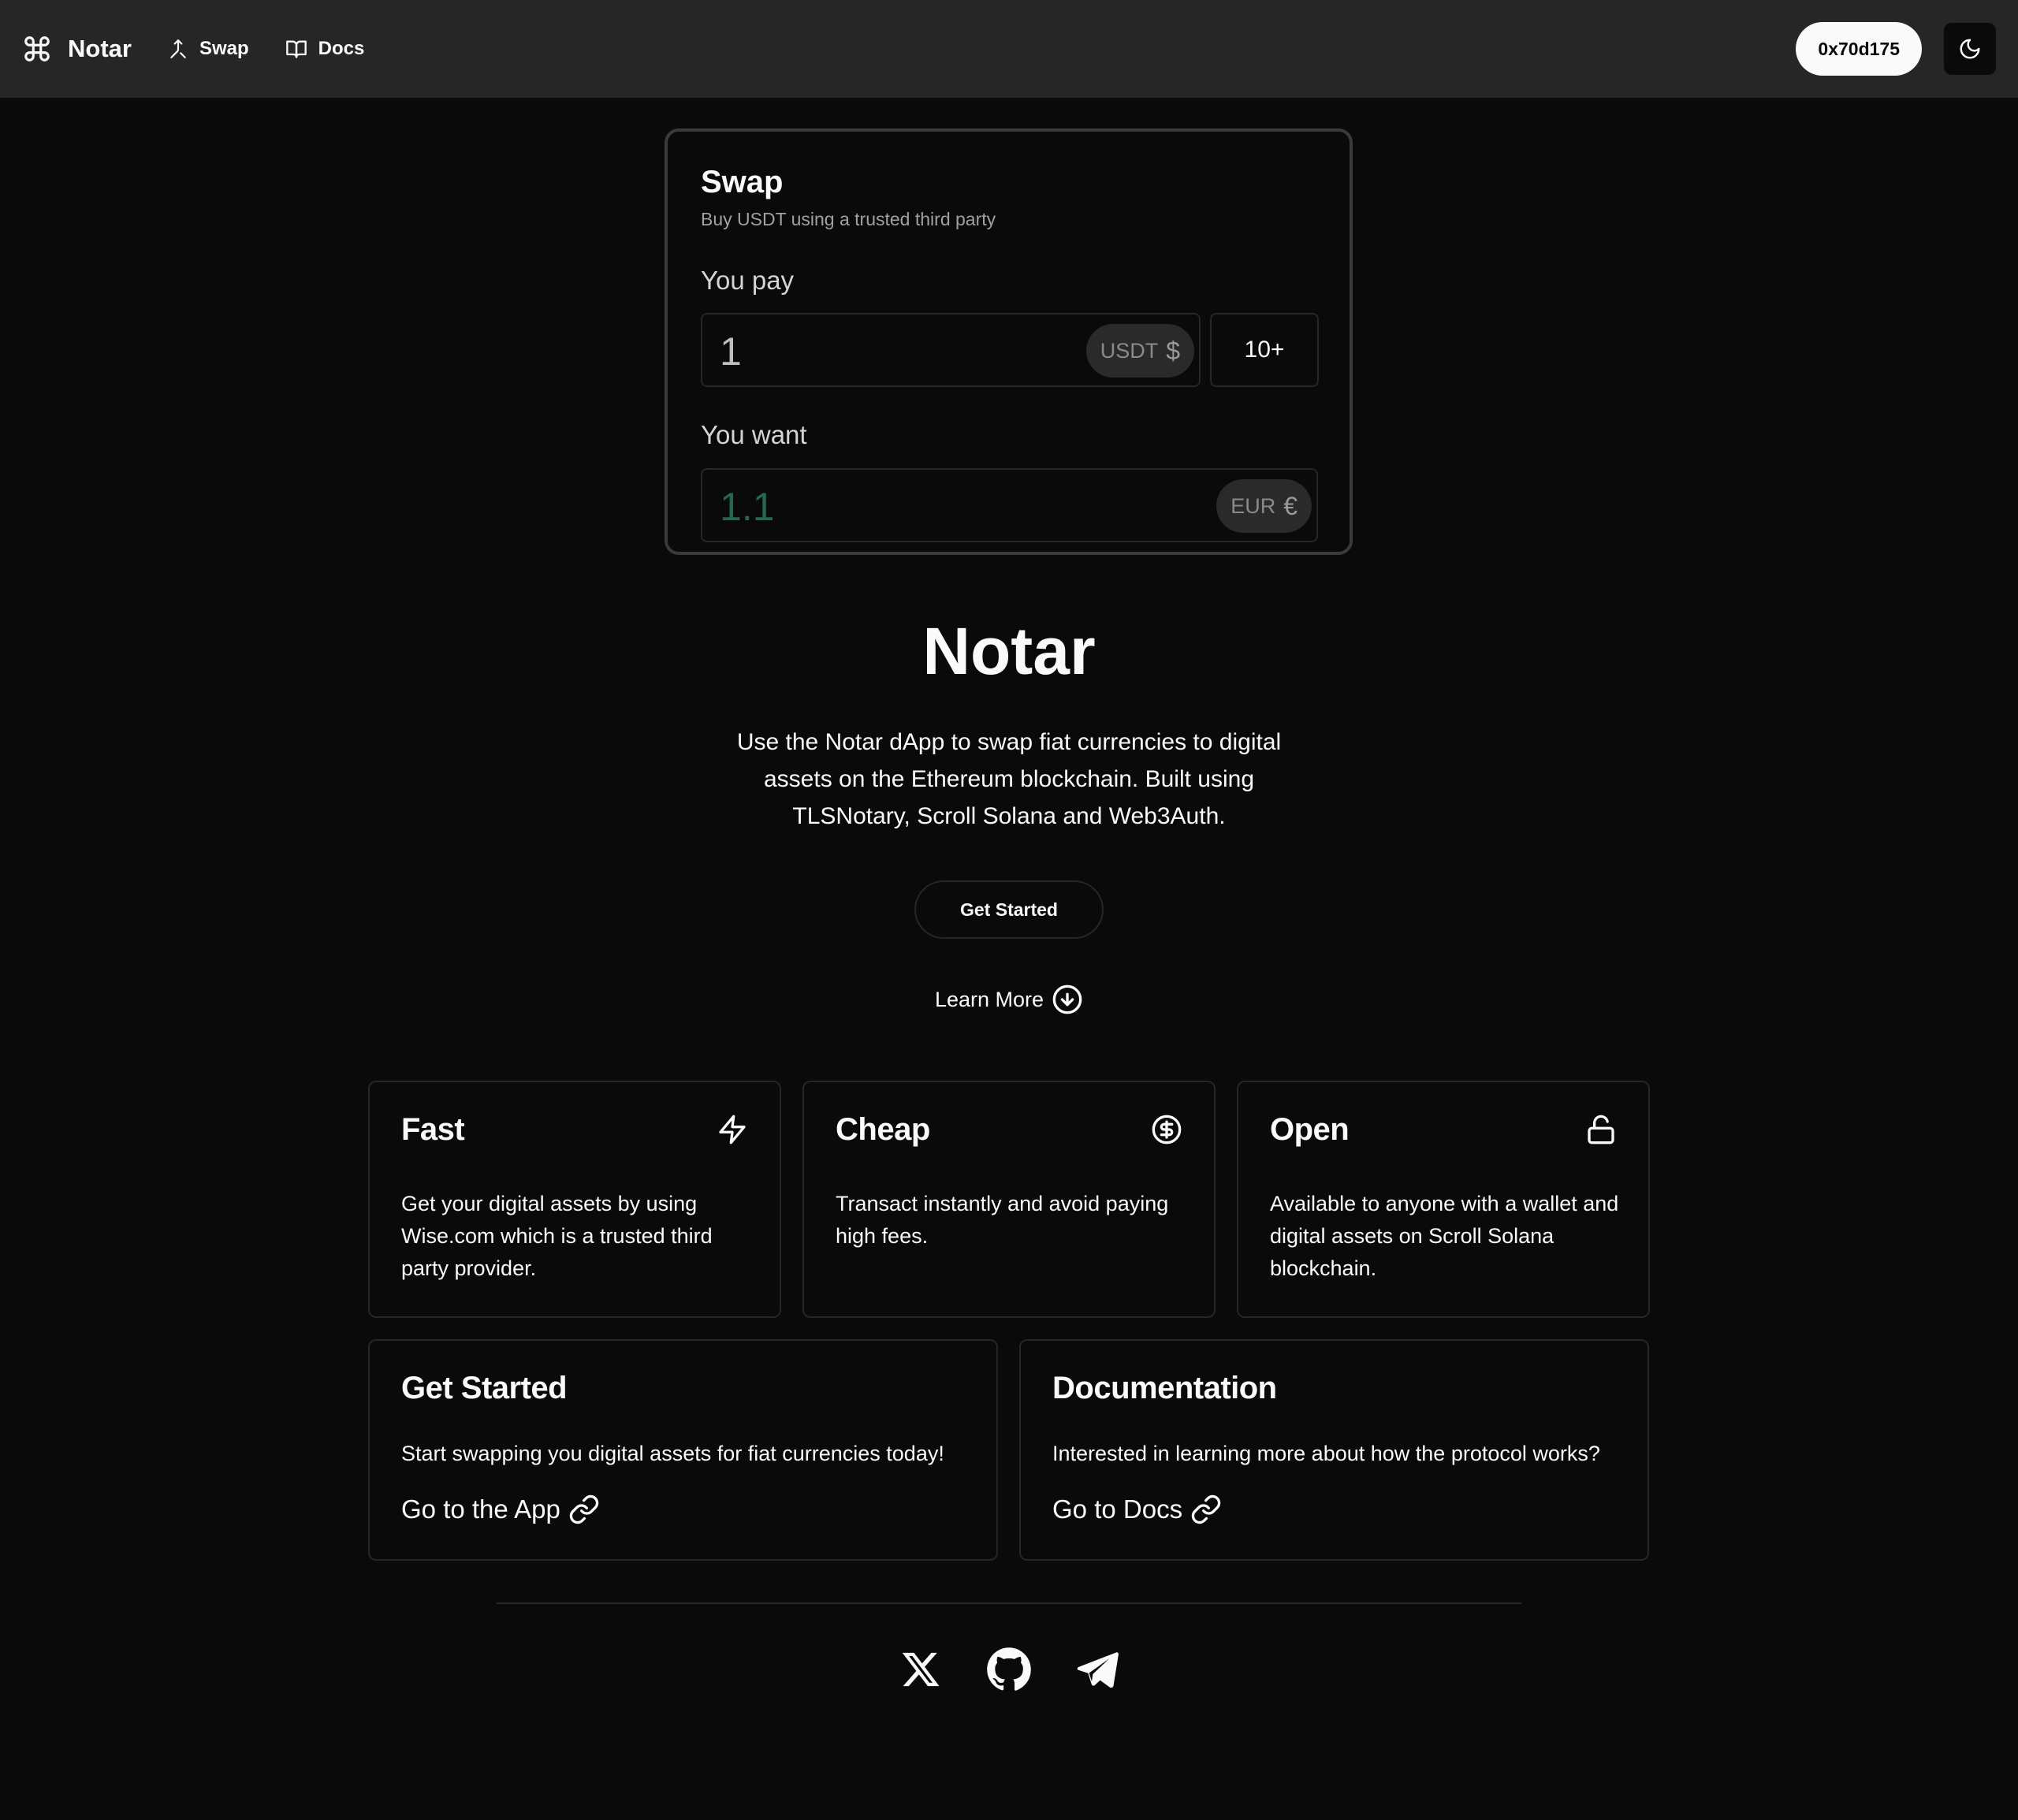 This screenshot has height=1820, width=2018. What do you see at coordinates (1117, 1509) in the screenshot?
I see `go-to-docs-label: Go to Docs` at bounding box center [1117, 1509].